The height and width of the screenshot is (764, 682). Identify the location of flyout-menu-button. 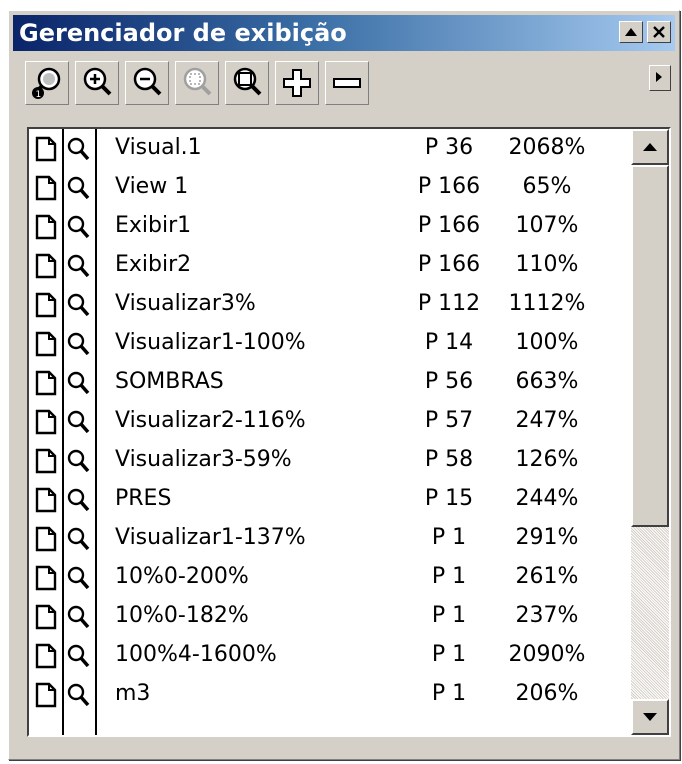
(660, 78).